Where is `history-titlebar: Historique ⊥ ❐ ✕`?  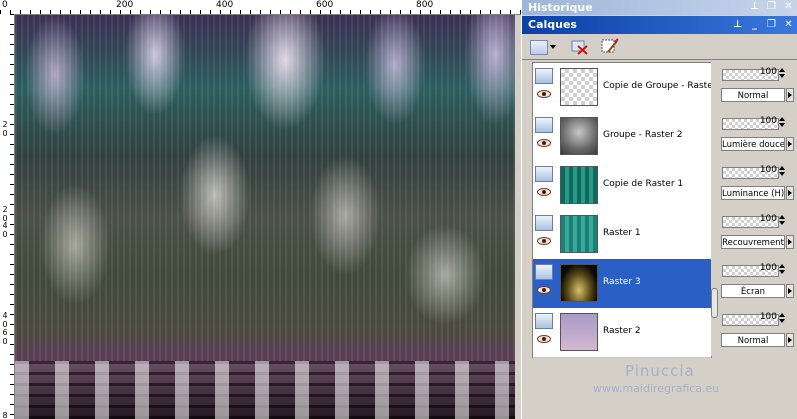 history-titlebar: Historique ⊥ ❐ ✕ is located at coordinates (659, 7).